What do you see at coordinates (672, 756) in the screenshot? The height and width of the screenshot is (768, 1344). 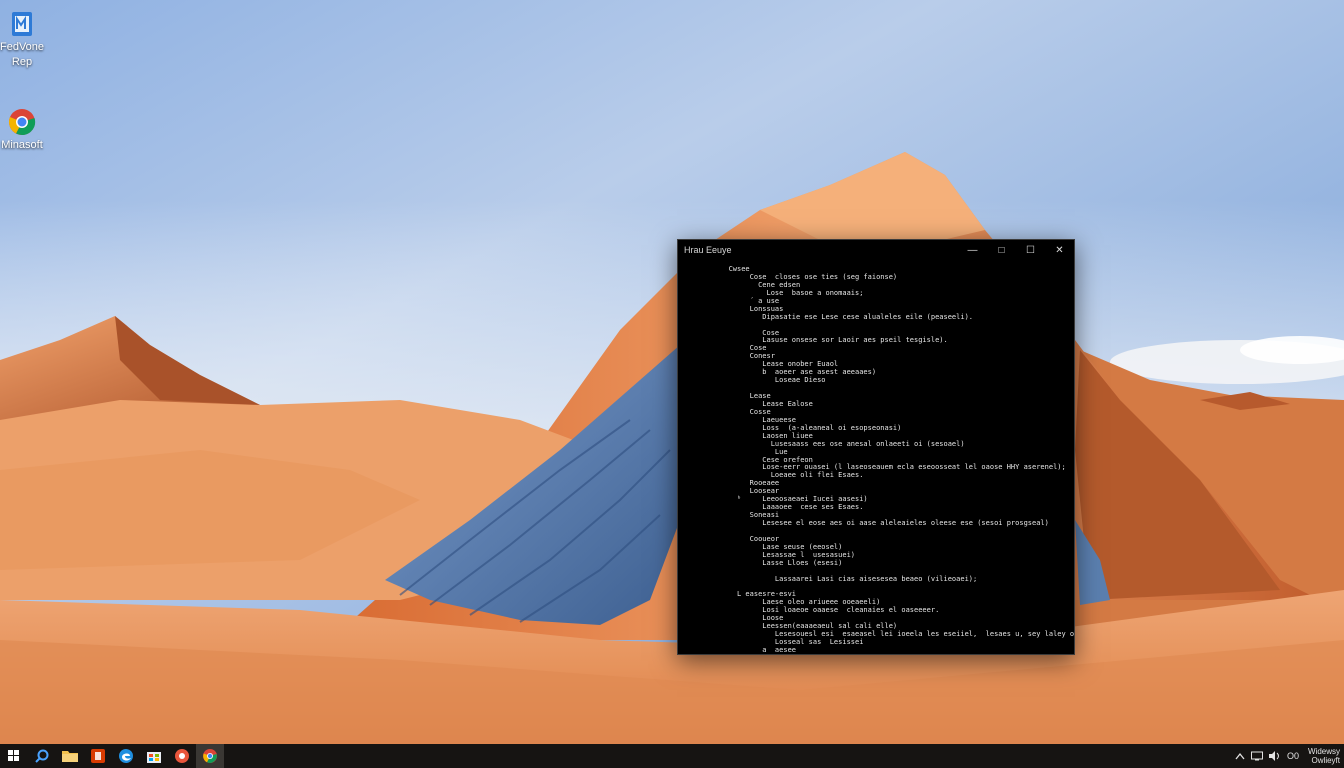 I see `taskbar: O0 Widewsy Owlieyft` at bounding box center [672, 756].